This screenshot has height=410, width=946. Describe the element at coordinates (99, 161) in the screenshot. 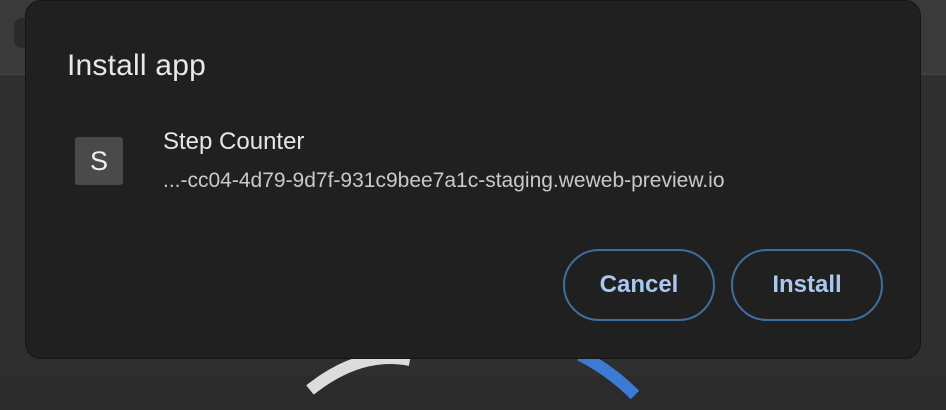

I see `app-icon: S` at that location.